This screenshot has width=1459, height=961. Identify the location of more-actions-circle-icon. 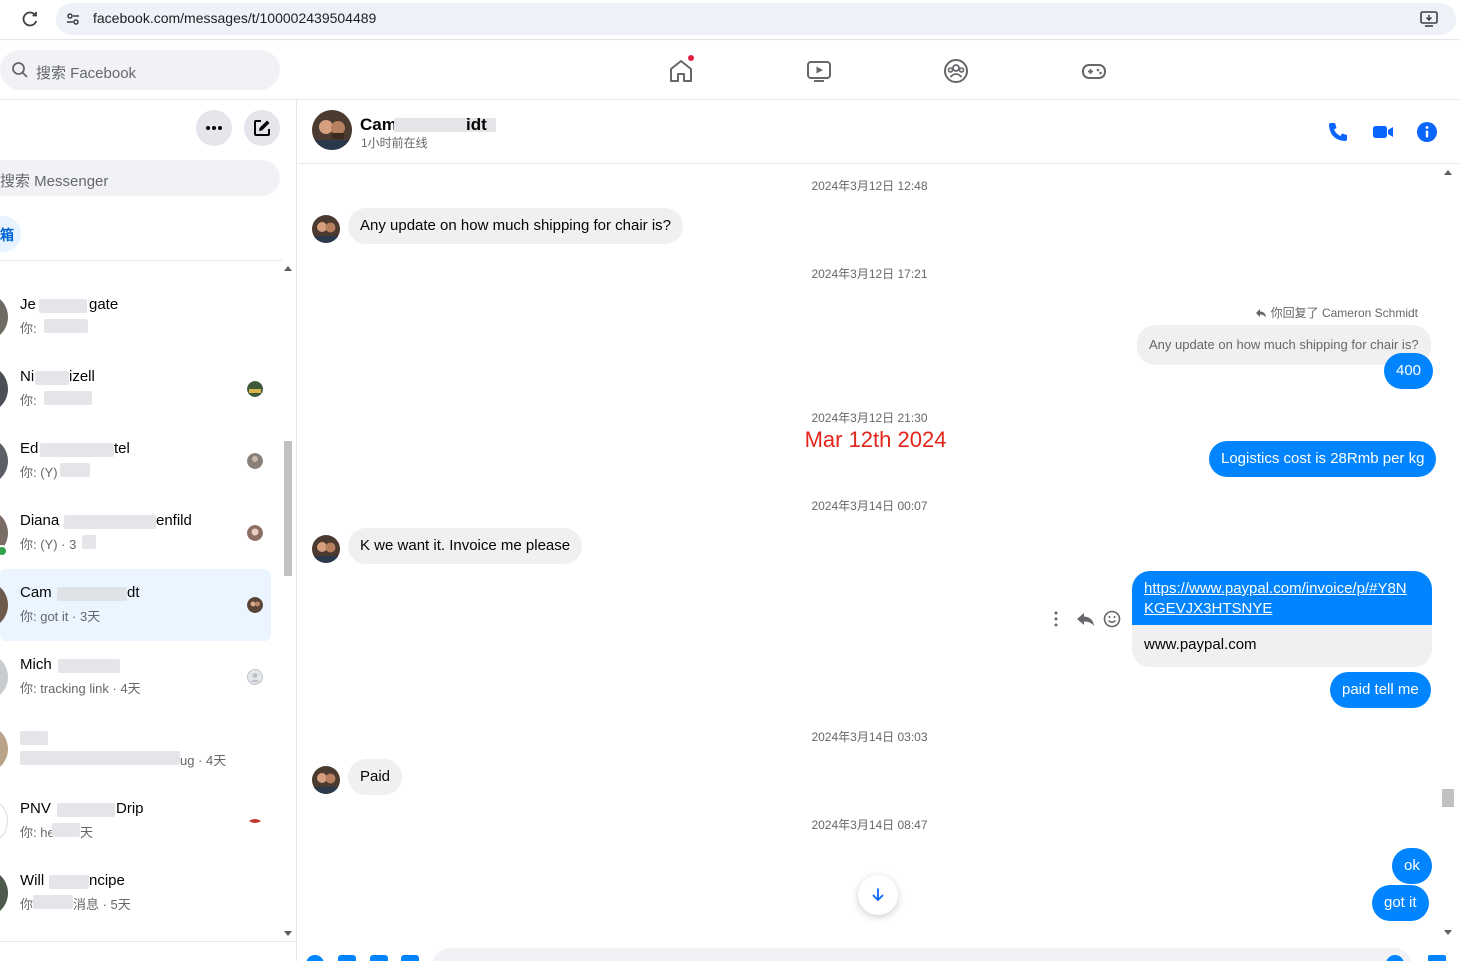
(315, 958).